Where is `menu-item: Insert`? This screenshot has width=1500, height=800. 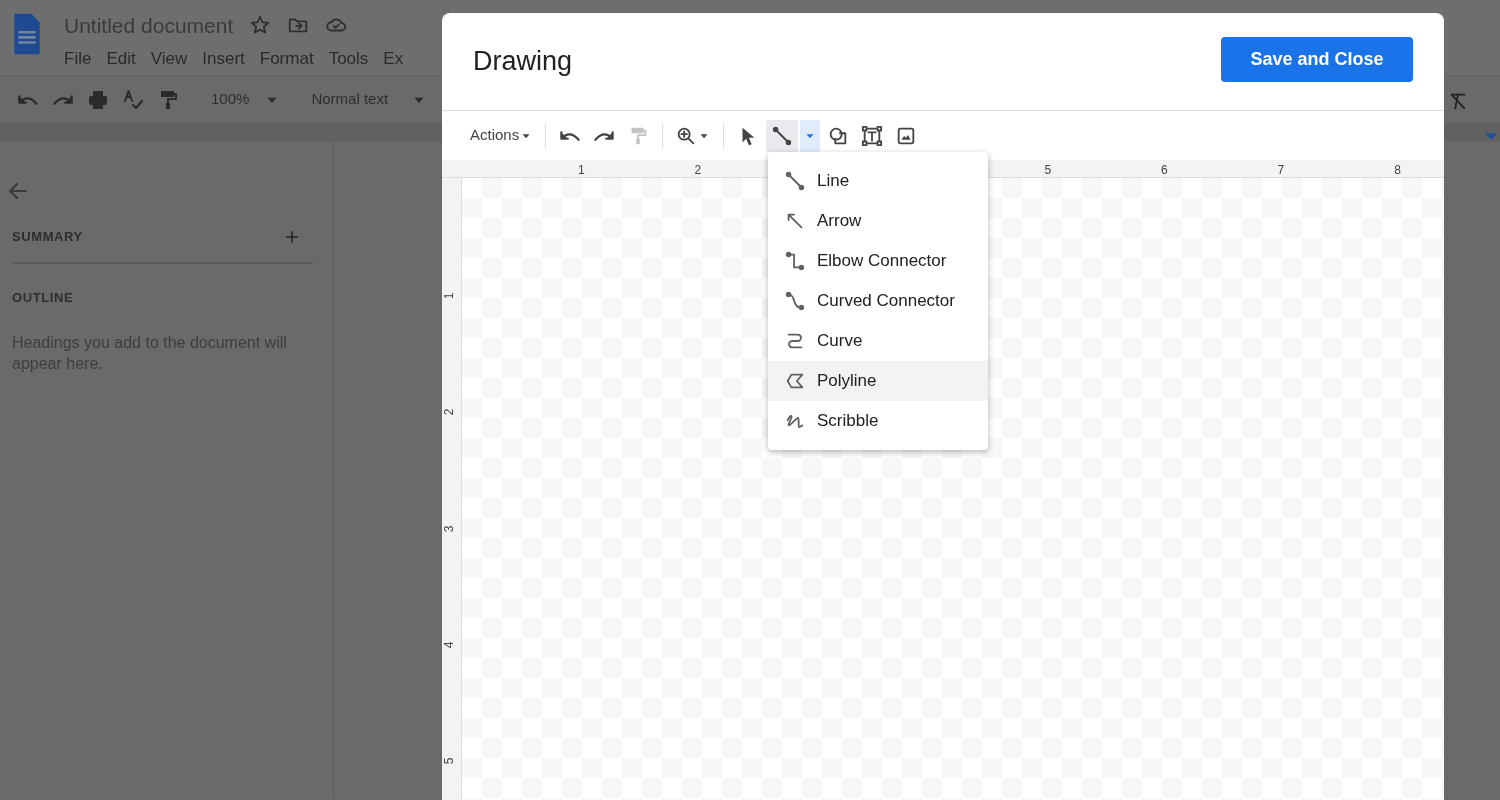
menu-item: Insert is located at coordinates (223, 58).